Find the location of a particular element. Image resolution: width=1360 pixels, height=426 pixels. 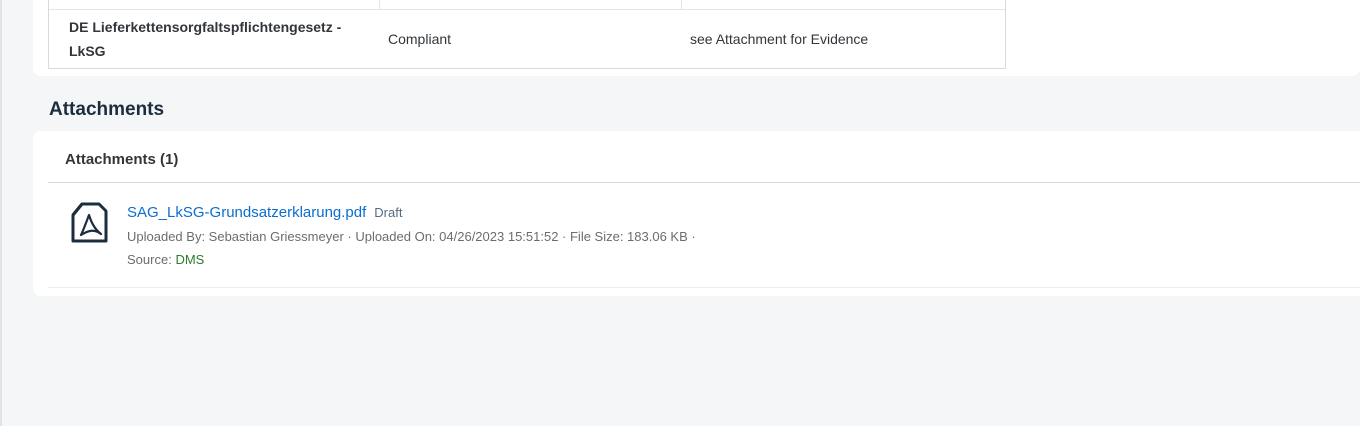

list-divider is located at coordinates (704, 287).